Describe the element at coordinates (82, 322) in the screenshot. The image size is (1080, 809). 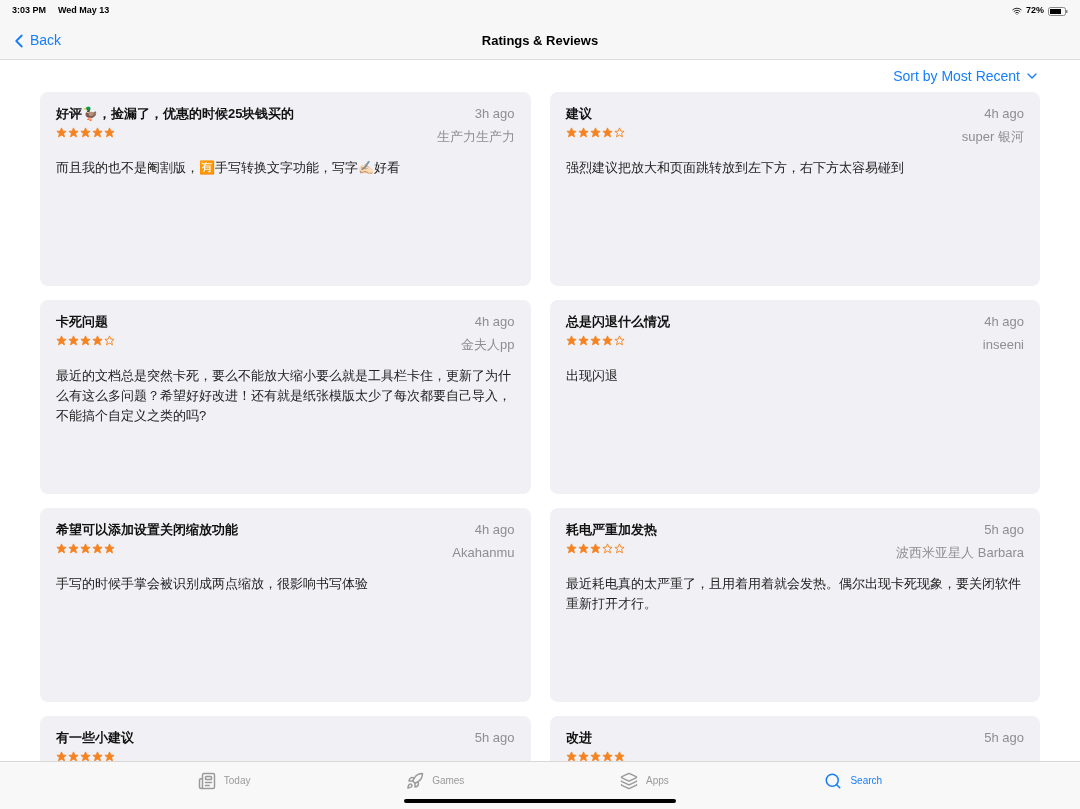
I see `review-title: 卡死问题` at that location.